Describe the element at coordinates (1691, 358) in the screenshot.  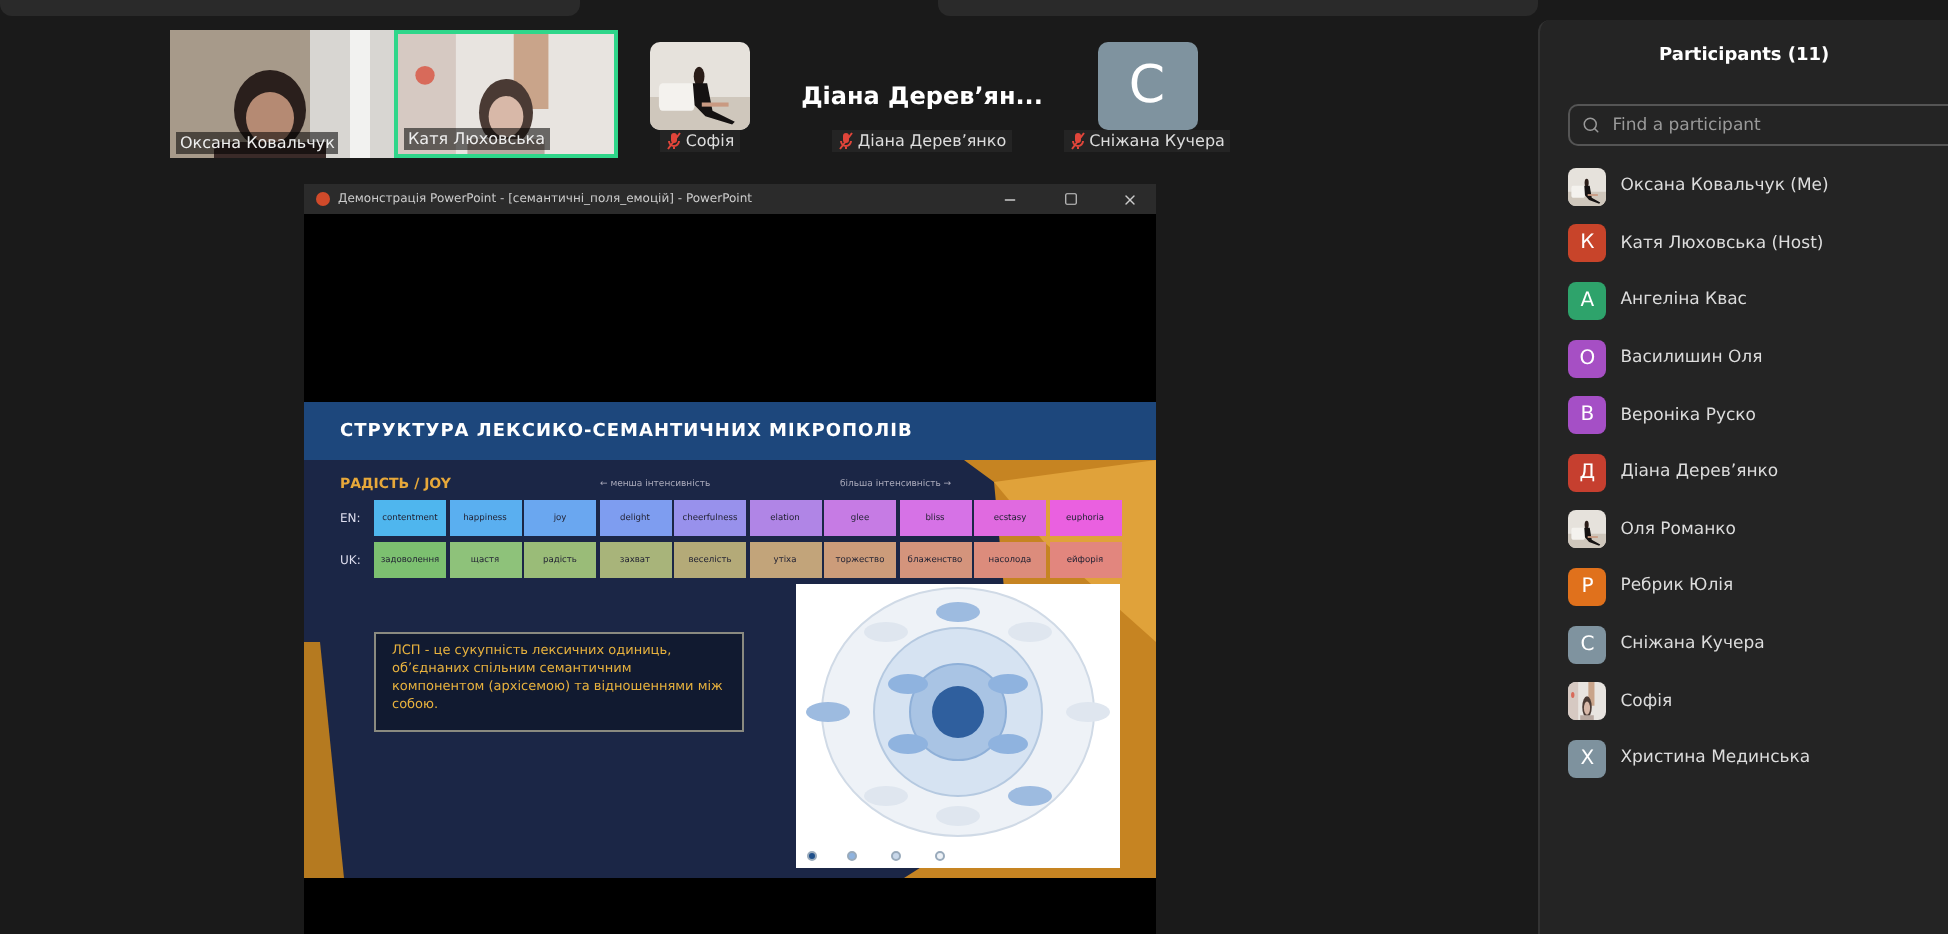
I see `participant-name: Василишин Оля` at that location.